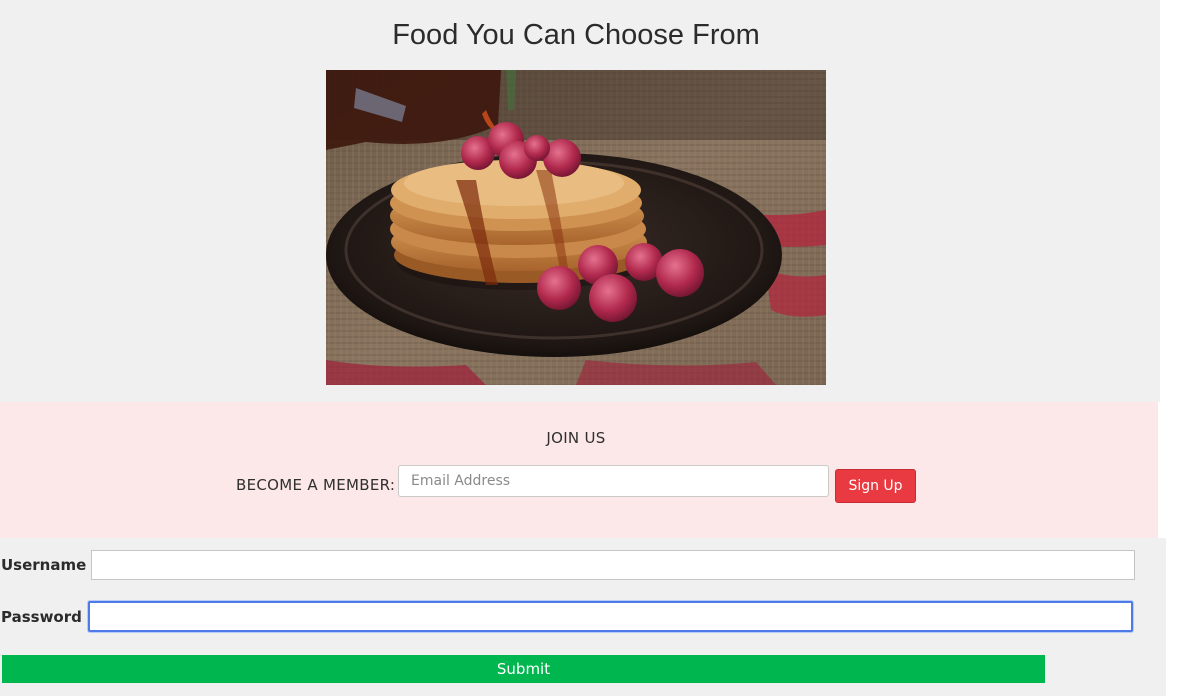 This screenshot has height=696, width=1202. Describe the element at coordinates (41, 617) in the screenshot. I see `password-label: Password` at that location.